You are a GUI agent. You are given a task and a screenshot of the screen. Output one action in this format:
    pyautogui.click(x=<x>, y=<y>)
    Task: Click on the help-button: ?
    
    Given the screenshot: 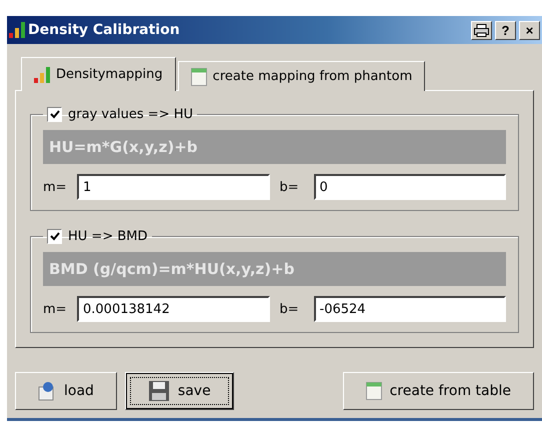 What is the action you would take?
    pyautogui.click(x=505, y=30)
    